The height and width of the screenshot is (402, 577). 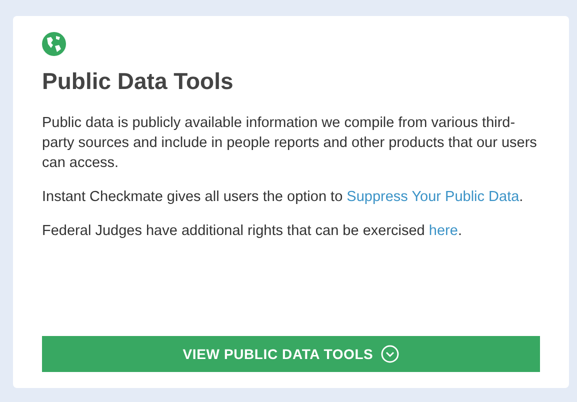 I want to click on paragraph: Public data is publicly available information we compile from various third-party sources and include in people reports and other products that our users can access., so click(x=290, y=143).